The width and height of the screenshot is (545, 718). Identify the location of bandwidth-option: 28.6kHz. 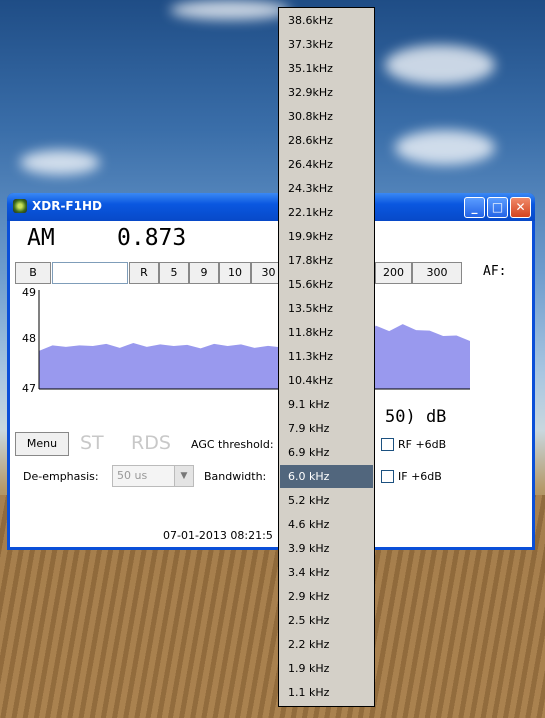
(326, 140).